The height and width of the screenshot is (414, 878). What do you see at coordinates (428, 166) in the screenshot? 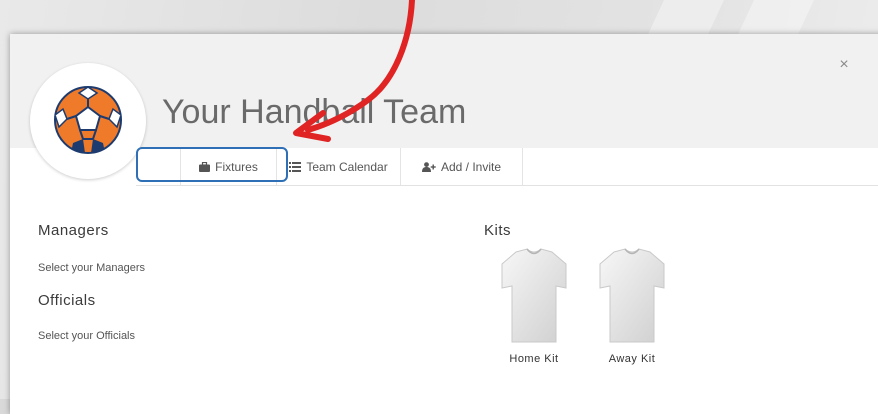
I see `add-user-icon` at bounding box center [428, 166].